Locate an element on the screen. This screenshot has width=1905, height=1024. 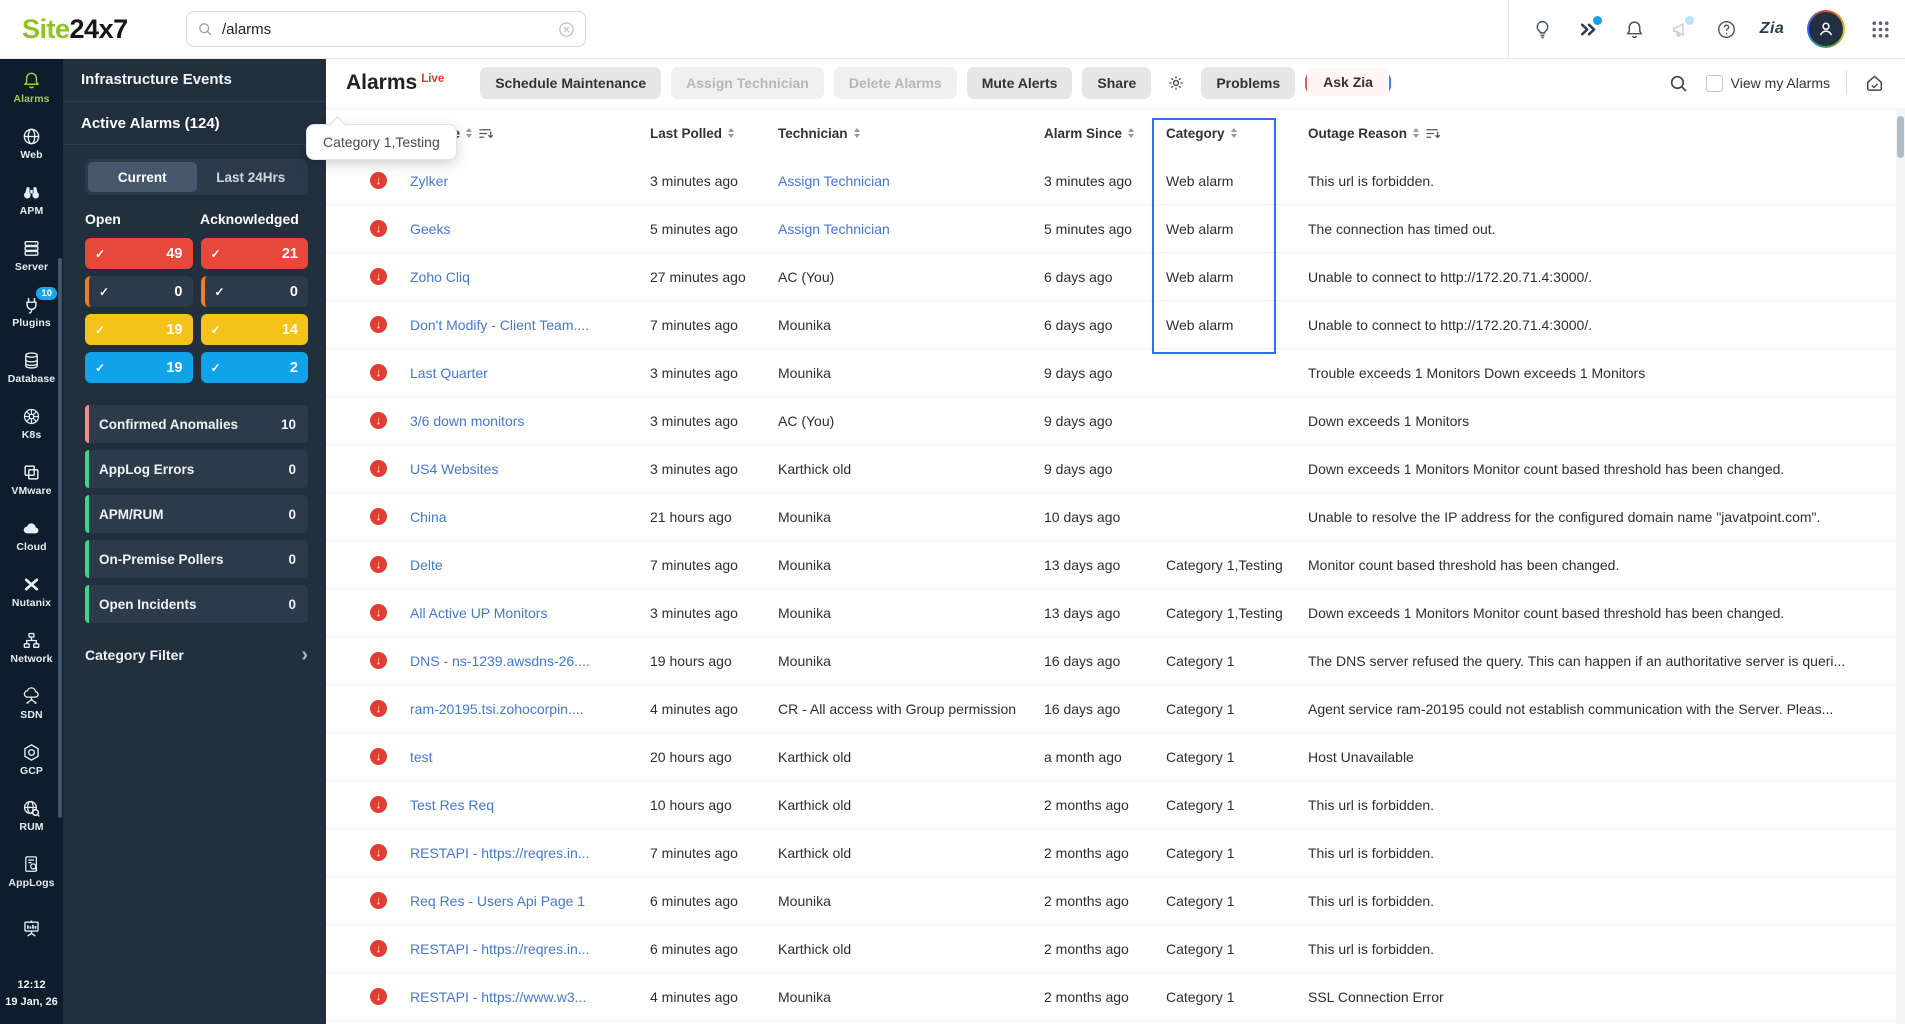
scrollbar-thumb is located at coordinates (1900, 137).